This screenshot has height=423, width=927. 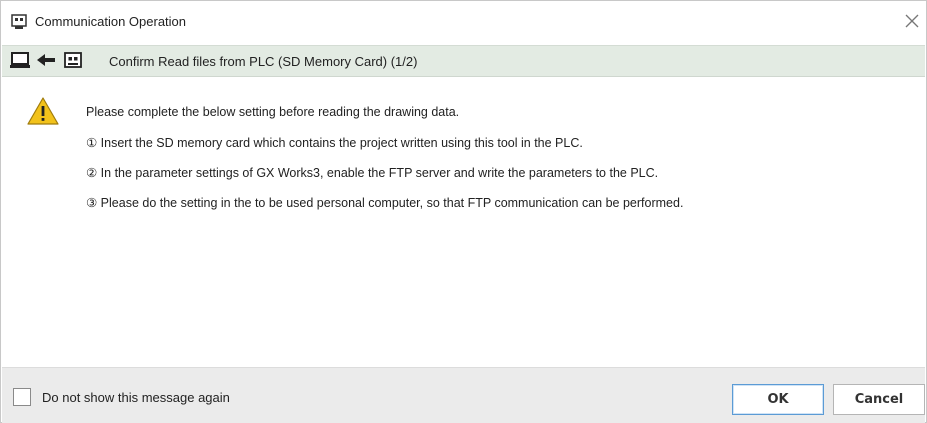 What do you see at coordinates (778, 399) in the screenshot?
I see `ok-button: OK` at bounding box center [778, 399].